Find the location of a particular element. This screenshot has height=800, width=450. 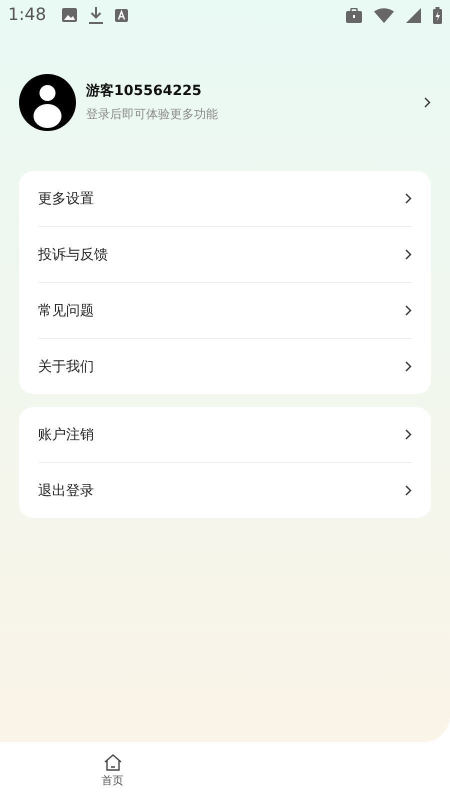

menu-item: 账户注销 is located at coordinates (66, 435).